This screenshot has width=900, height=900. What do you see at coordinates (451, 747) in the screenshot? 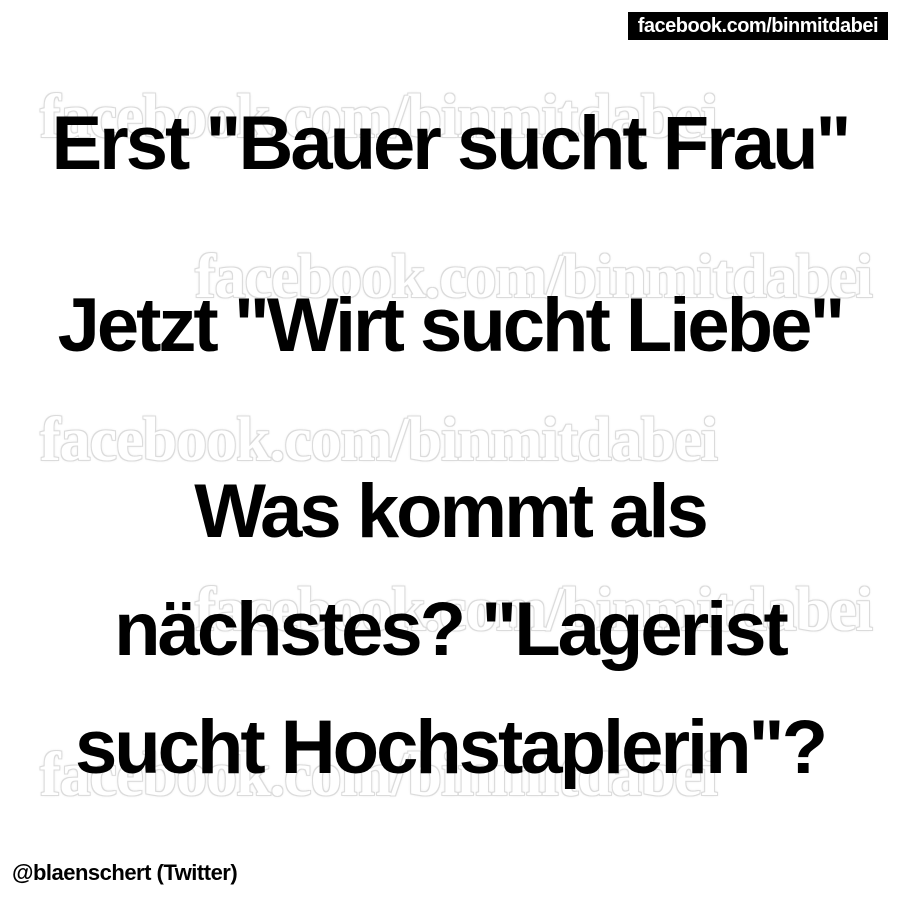
I see `text-line-5: sucht Hochstaplerin"?` at bounding box center [451, 747].